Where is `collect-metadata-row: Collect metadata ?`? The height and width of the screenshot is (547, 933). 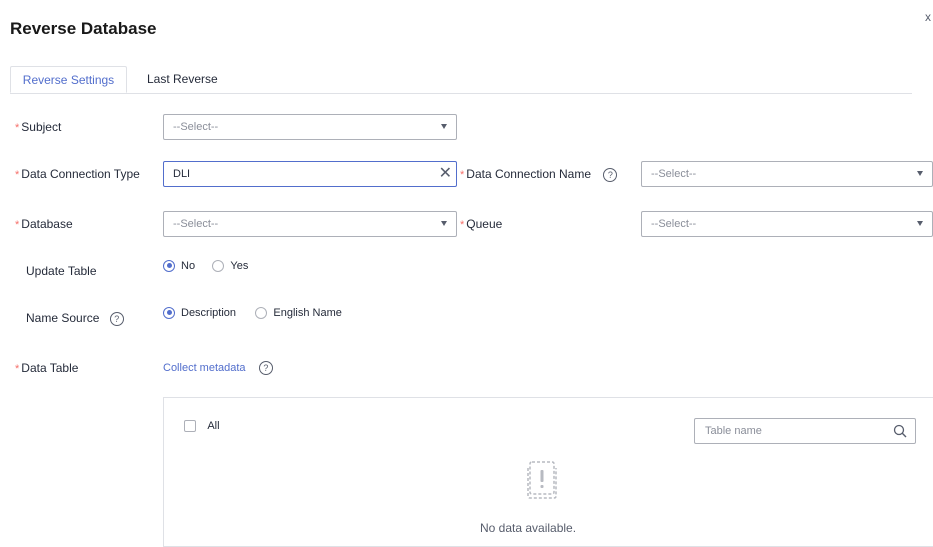 collect-metadata-row: Collect metadata ? is located at coordinates (218, 367).